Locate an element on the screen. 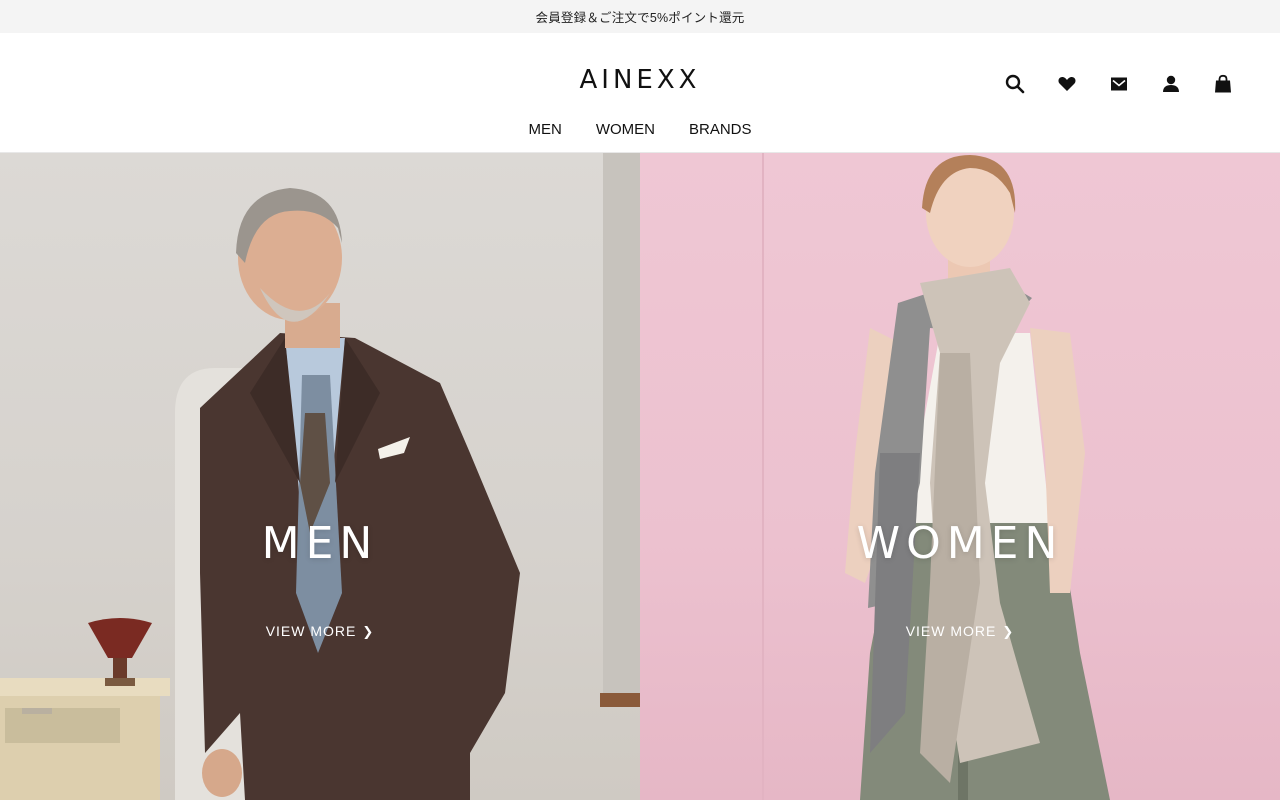  women-view-more-label: VIEW MORE is located at coordinates (951, 631).